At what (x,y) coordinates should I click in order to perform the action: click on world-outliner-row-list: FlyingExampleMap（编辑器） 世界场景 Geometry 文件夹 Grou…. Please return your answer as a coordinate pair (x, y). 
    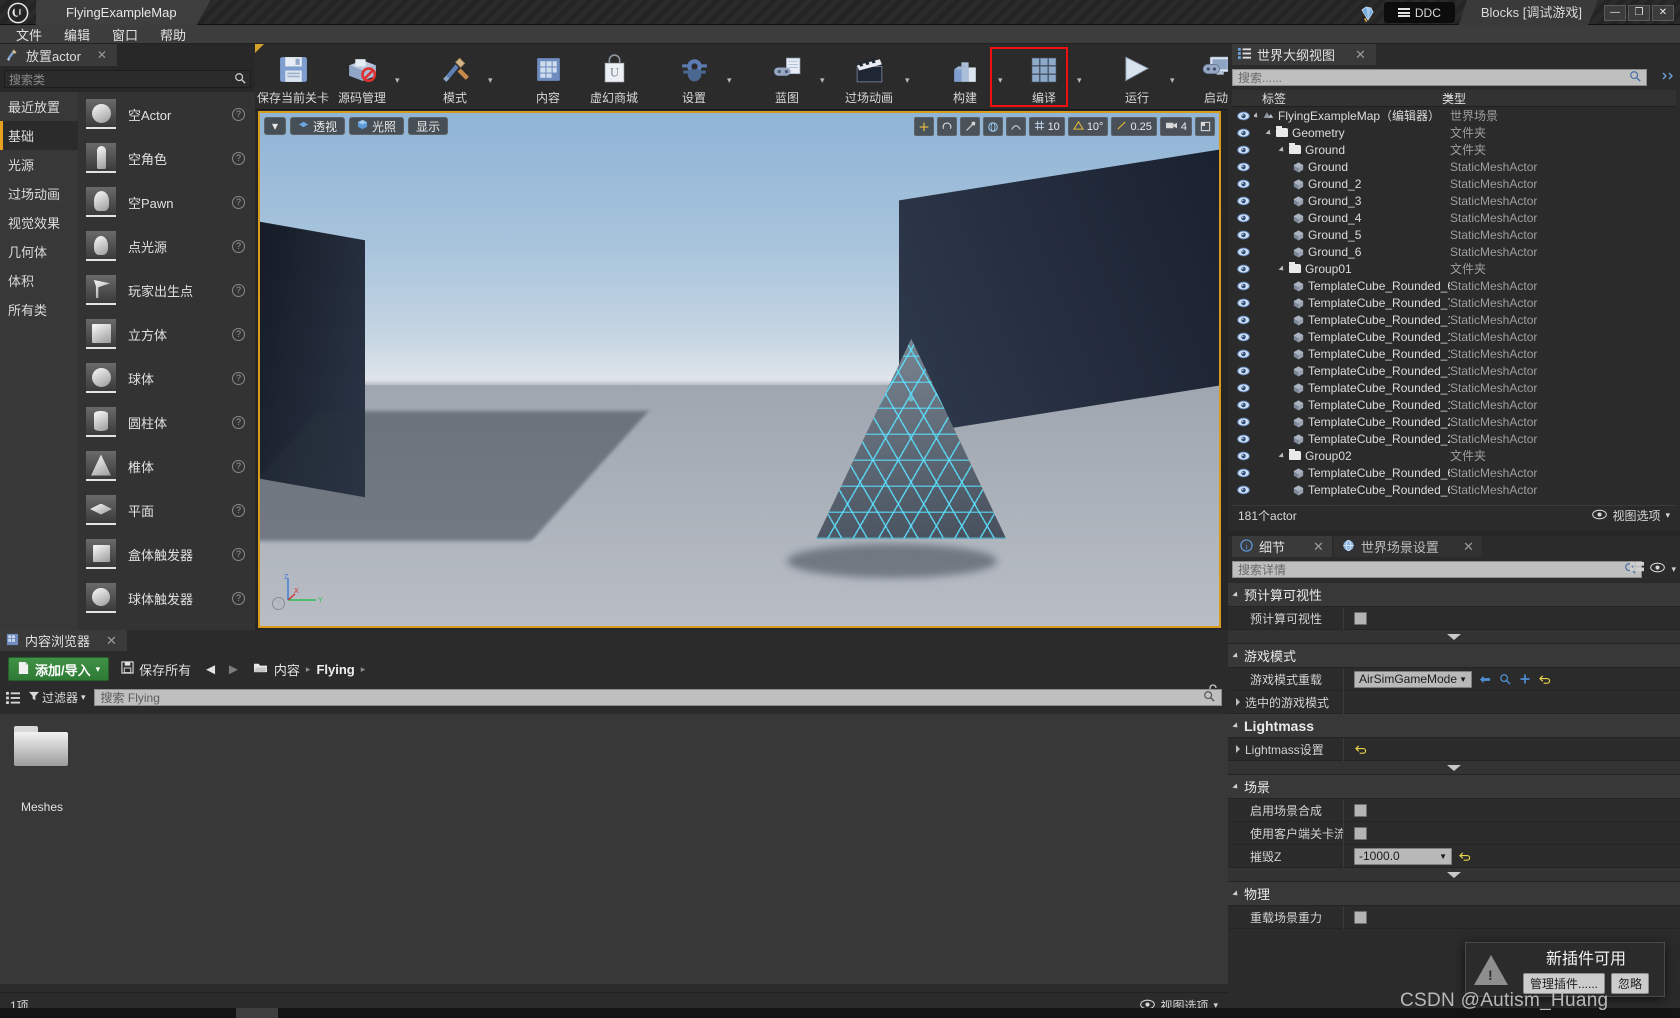
    Looking at the image, I should click on (1454, 307).